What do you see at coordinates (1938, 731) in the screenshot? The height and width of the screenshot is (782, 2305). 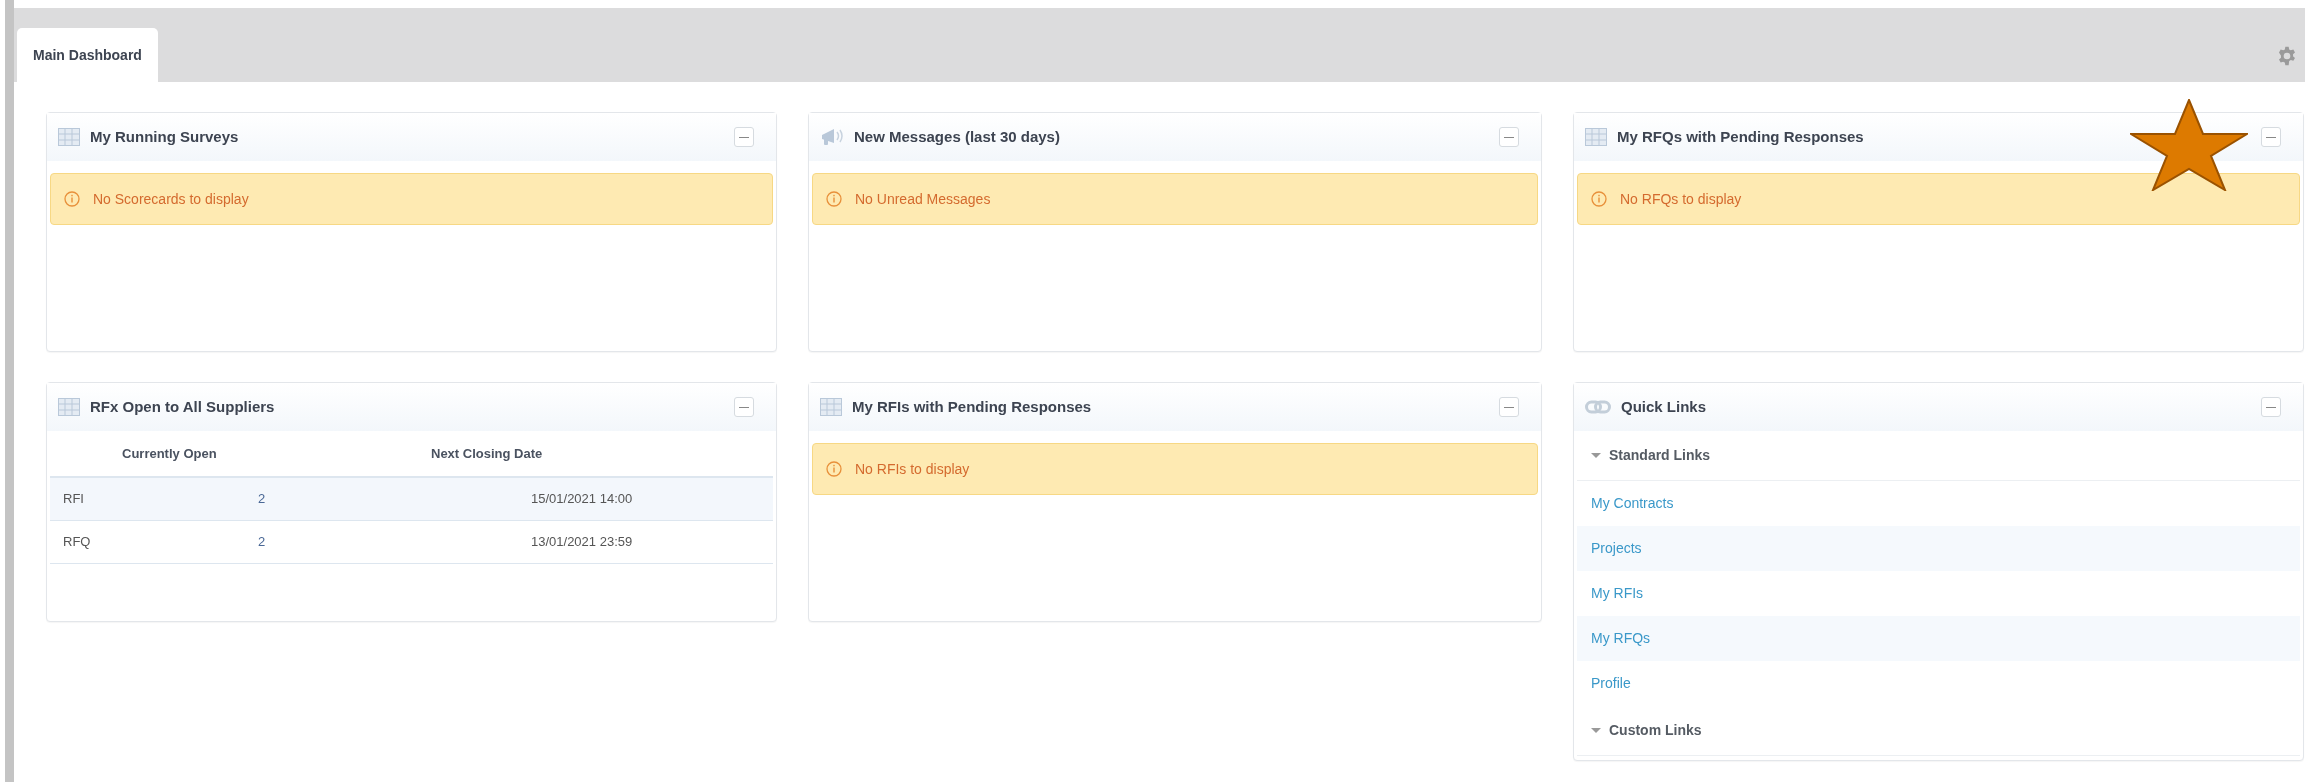 I see `section-header: Custom Links` at bounding box center [1938, 731].